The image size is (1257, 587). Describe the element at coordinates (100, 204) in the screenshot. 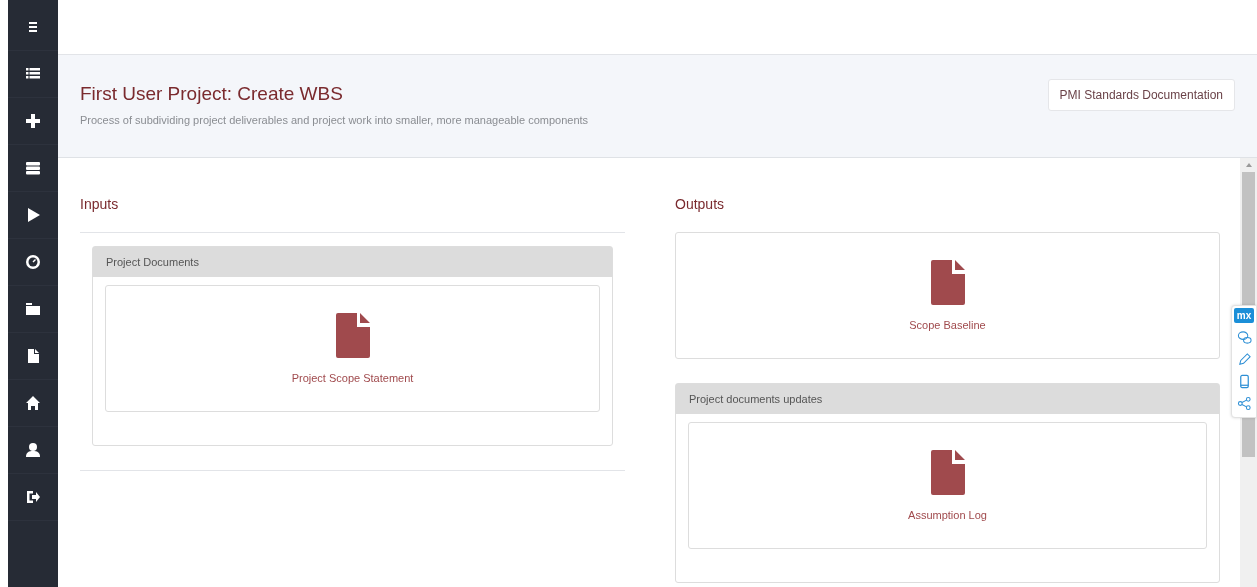

I see `section-title: Inputs` at that location.